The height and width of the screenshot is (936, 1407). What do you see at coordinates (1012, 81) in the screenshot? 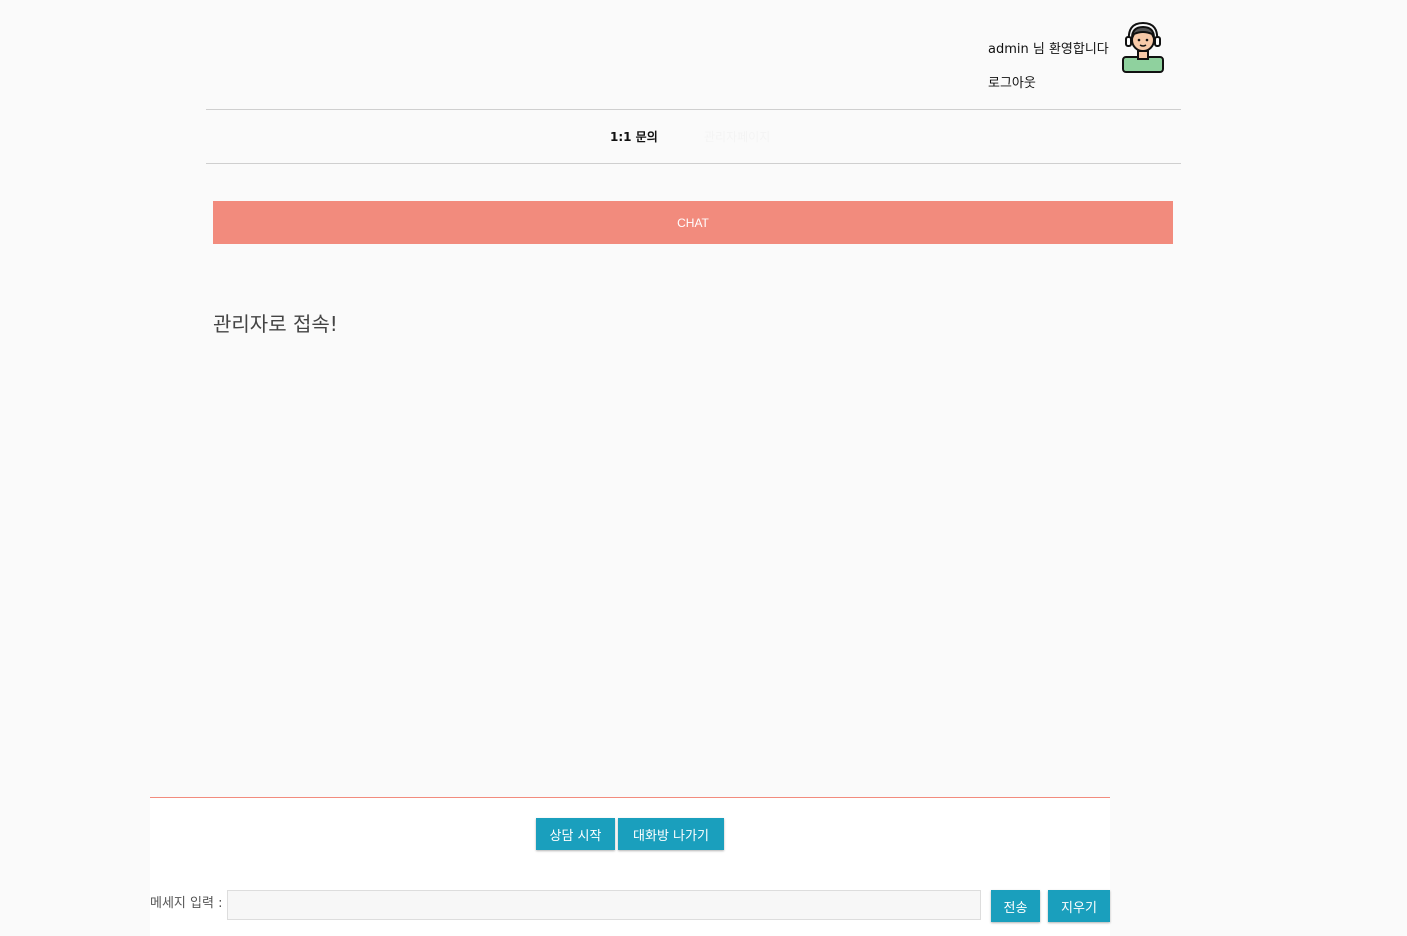
I see `logout-link: 로그아웃` at bounding box center [1012, 81].